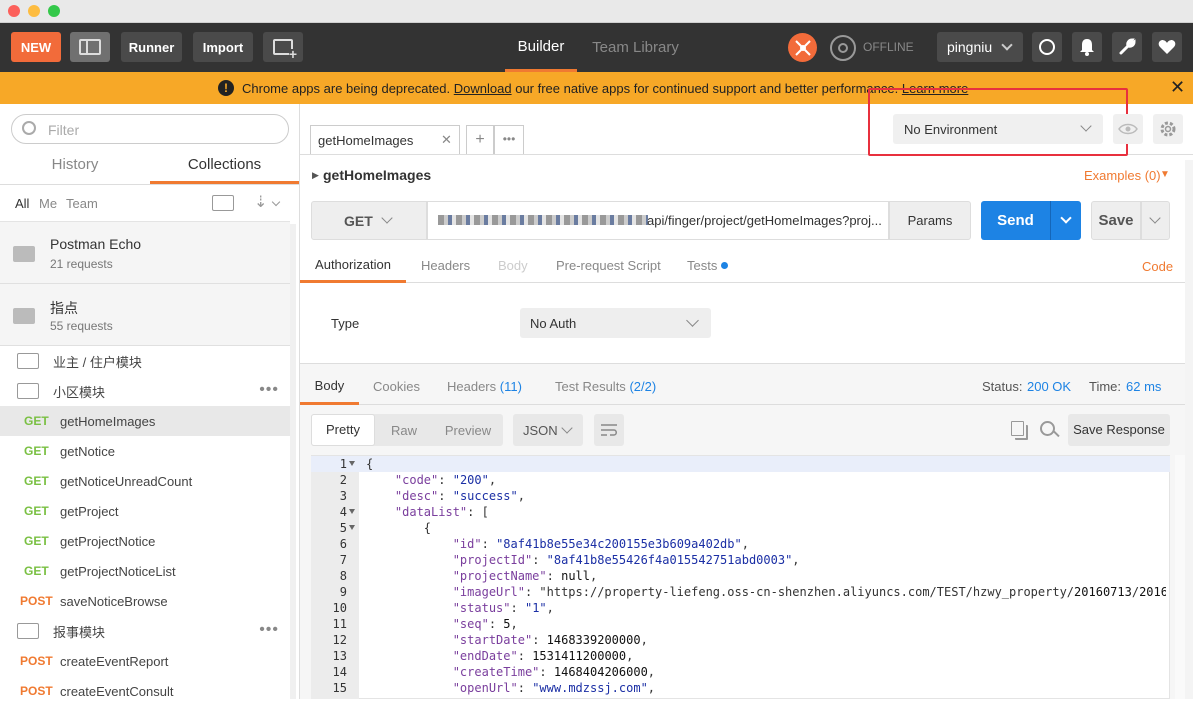 Image resolution: width=1193 pixels, height=706 pixels. What do you see at coordinates (615, 323) in the screenshot?
I see `auth-type-select: No Auth` at bounding box center [615, 323].